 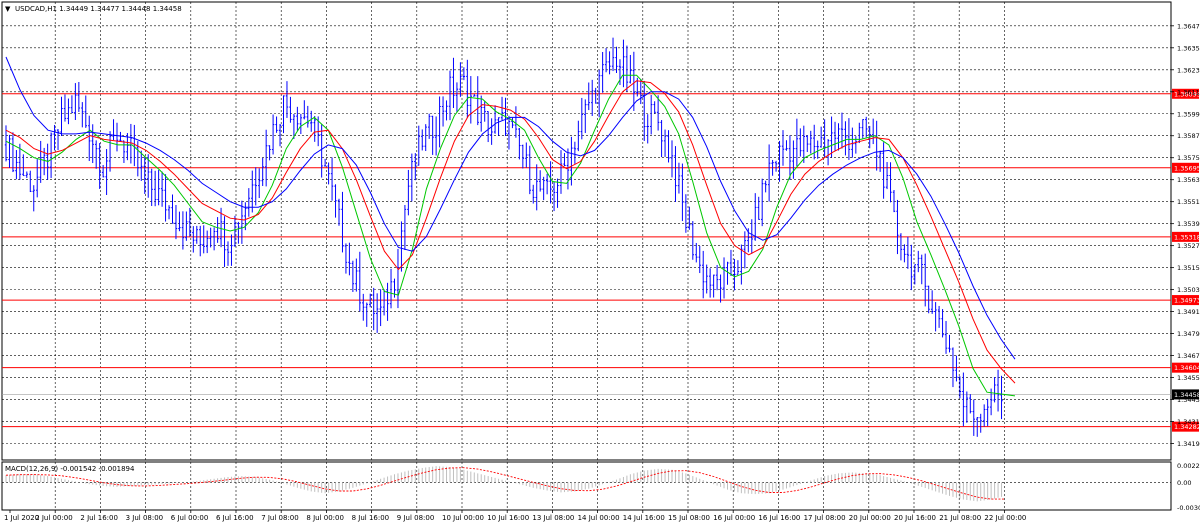 What do you see at coordinates (1188, 422) in the screenshot?
I see `y-tick-label: 1.34310` at bounding box center [1188, 422].